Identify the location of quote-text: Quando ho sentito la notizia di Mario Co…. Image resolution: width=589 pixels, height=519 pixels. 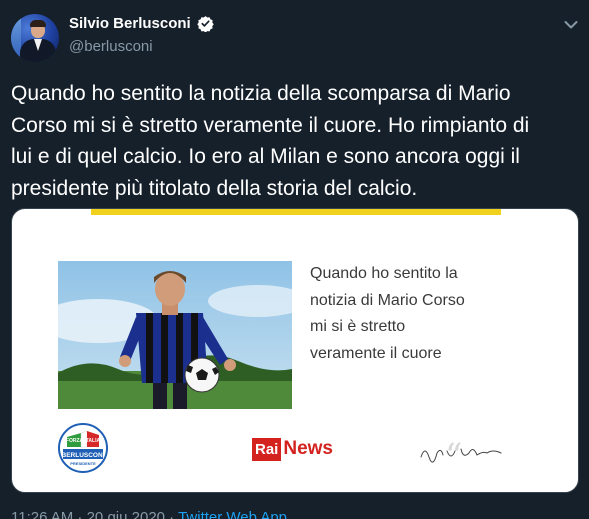
(435, 314).